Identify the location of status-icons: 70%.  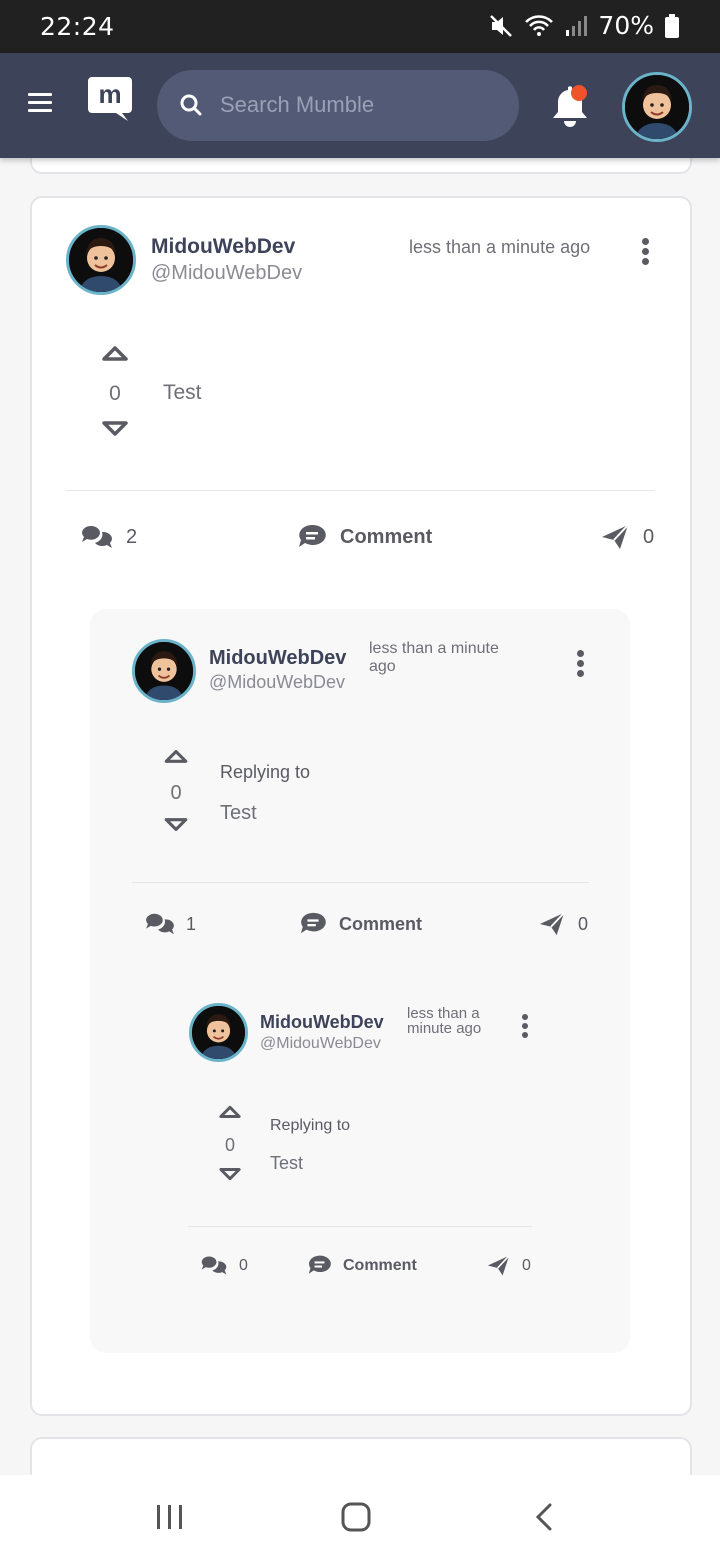
(584, 25).